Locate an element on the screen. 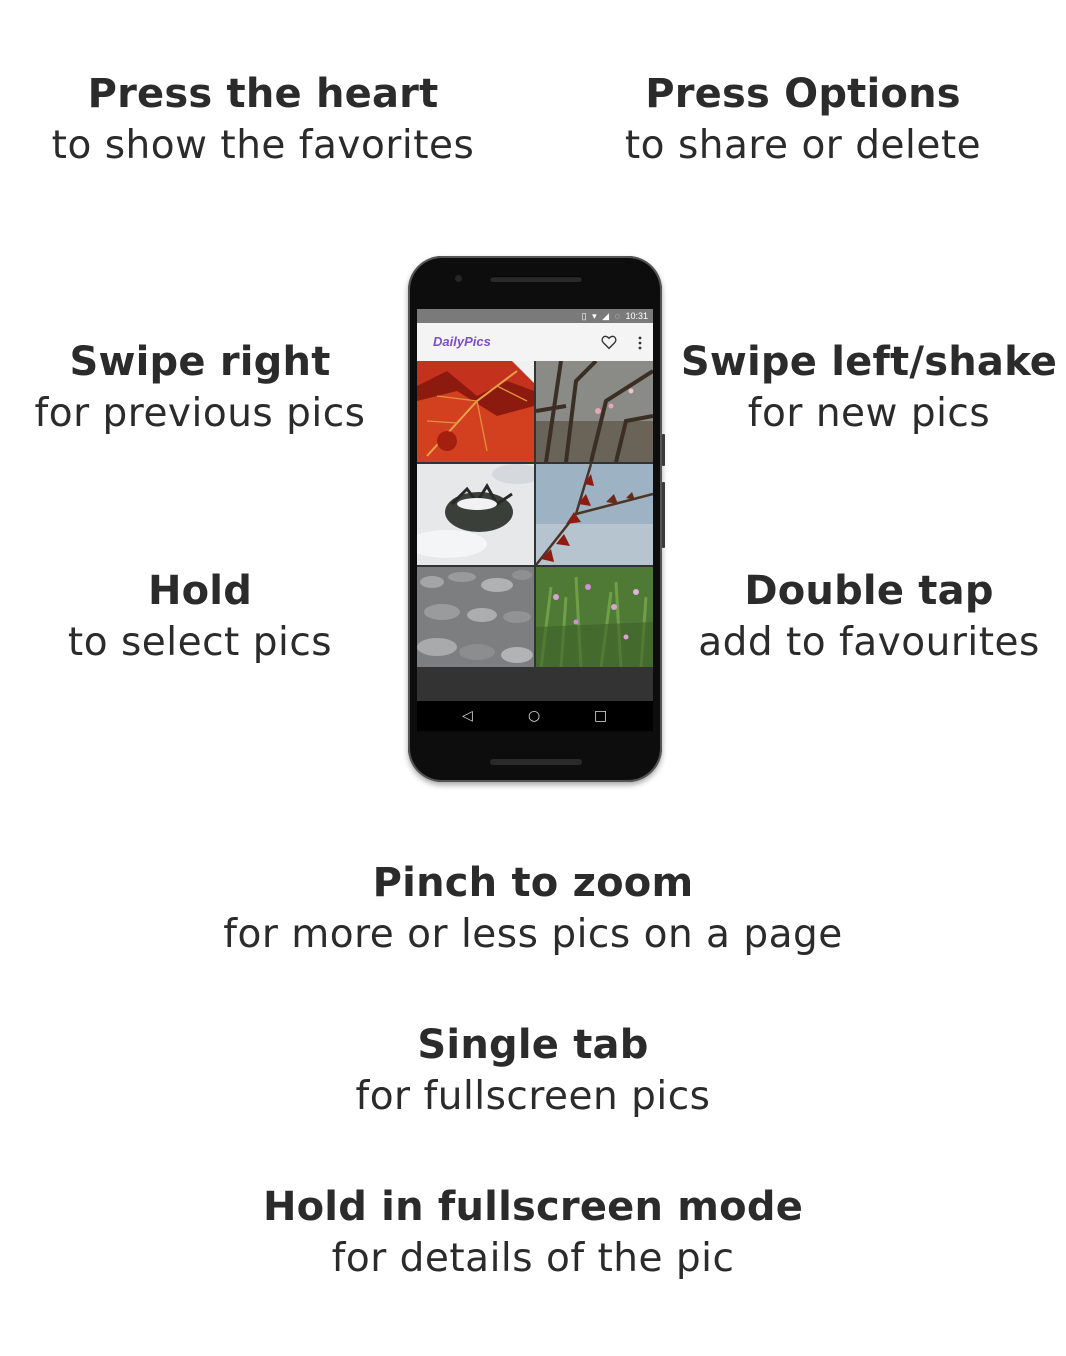  recents-icon: □ is located at coordinates (600, 716).